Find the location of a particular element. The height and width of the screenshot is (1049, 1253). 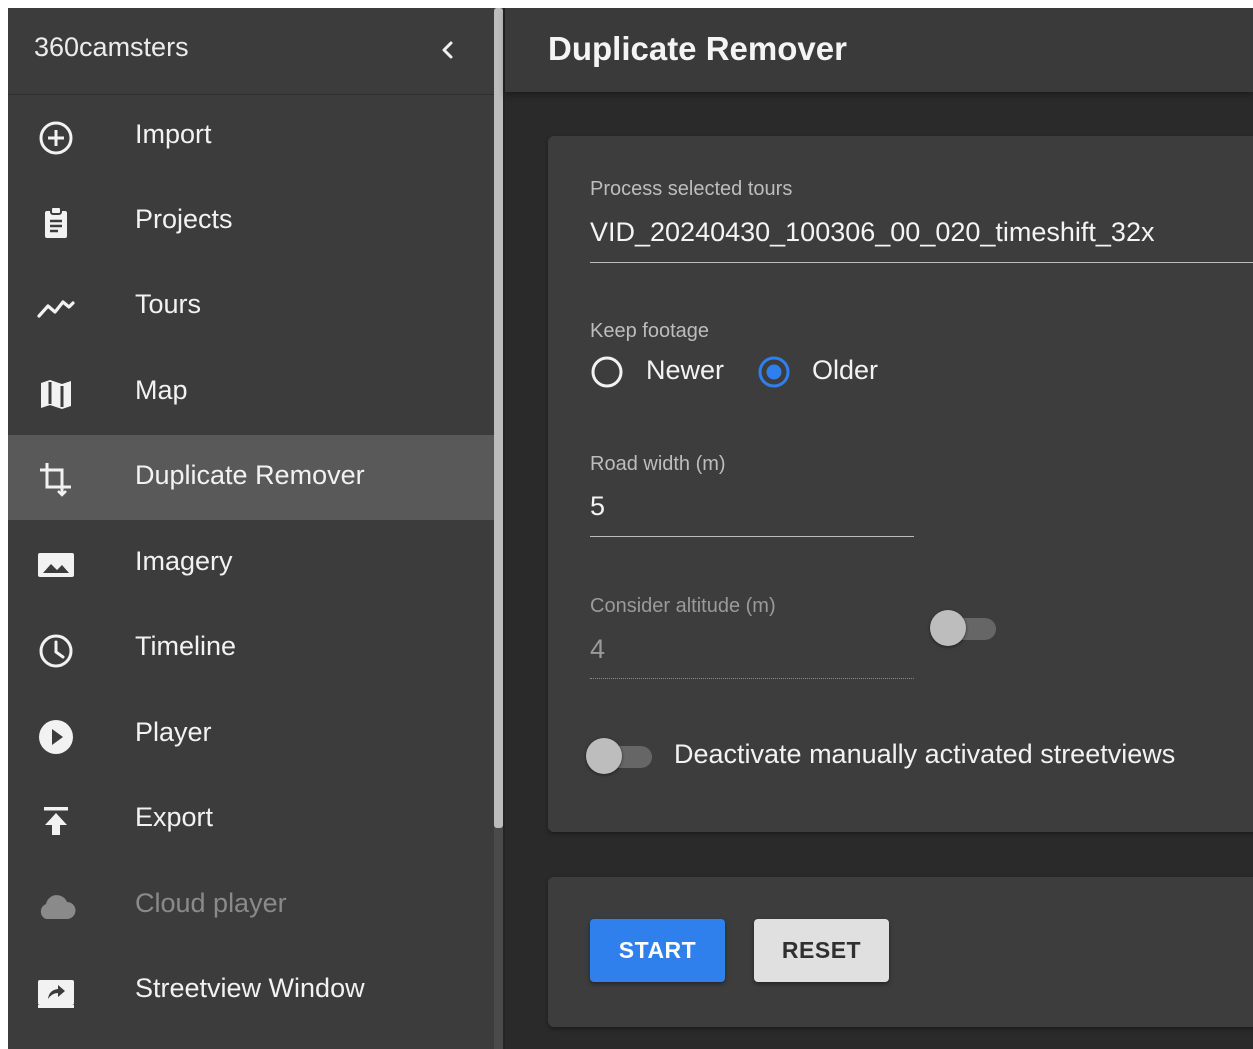

app-title: 360camsters is located at coordinates (111, 47).